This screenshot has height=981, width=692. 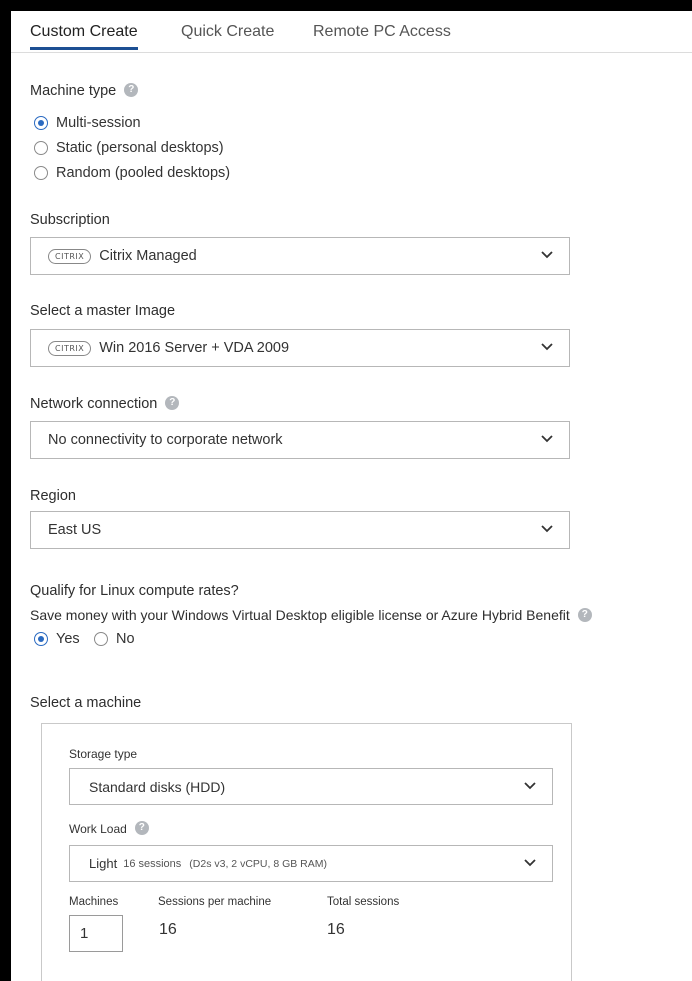 What do you see at coordinates (300, 256) in the screenshot?
I see `subscription-select: CITRIX Citrix Managed` at bounding box center [300, 256].